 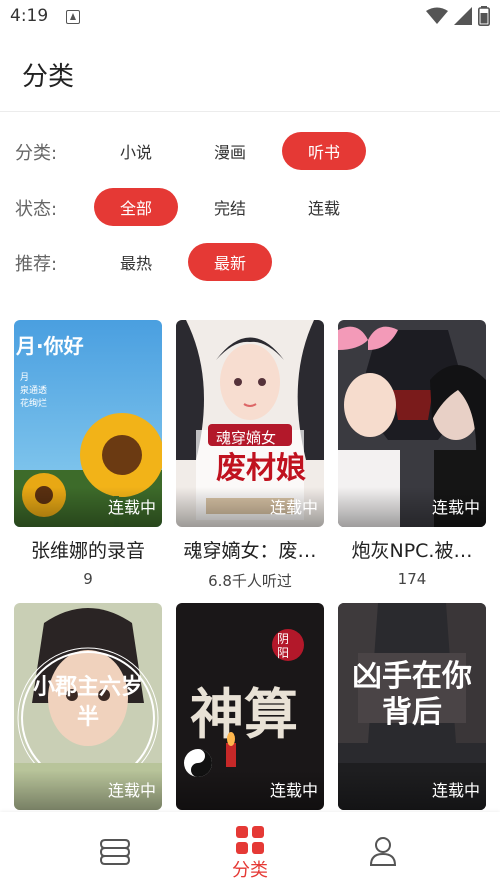 I want to click on book-cover: 小郡主六岁半 连载中, so click(x=88, y=706).